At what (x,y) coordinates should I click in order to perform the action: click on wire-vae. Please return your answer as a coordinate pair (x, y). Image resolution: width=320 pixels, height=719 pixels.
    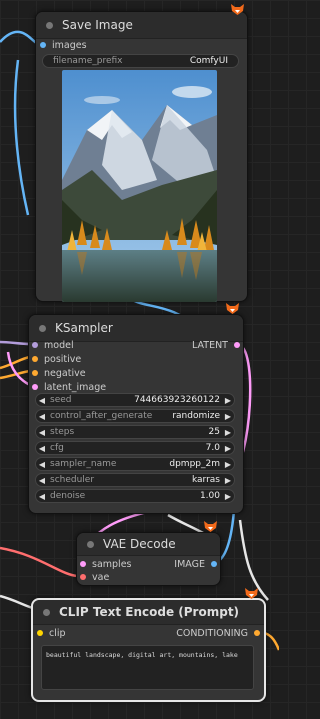
    Looking at the image, I should click on (39, 562).